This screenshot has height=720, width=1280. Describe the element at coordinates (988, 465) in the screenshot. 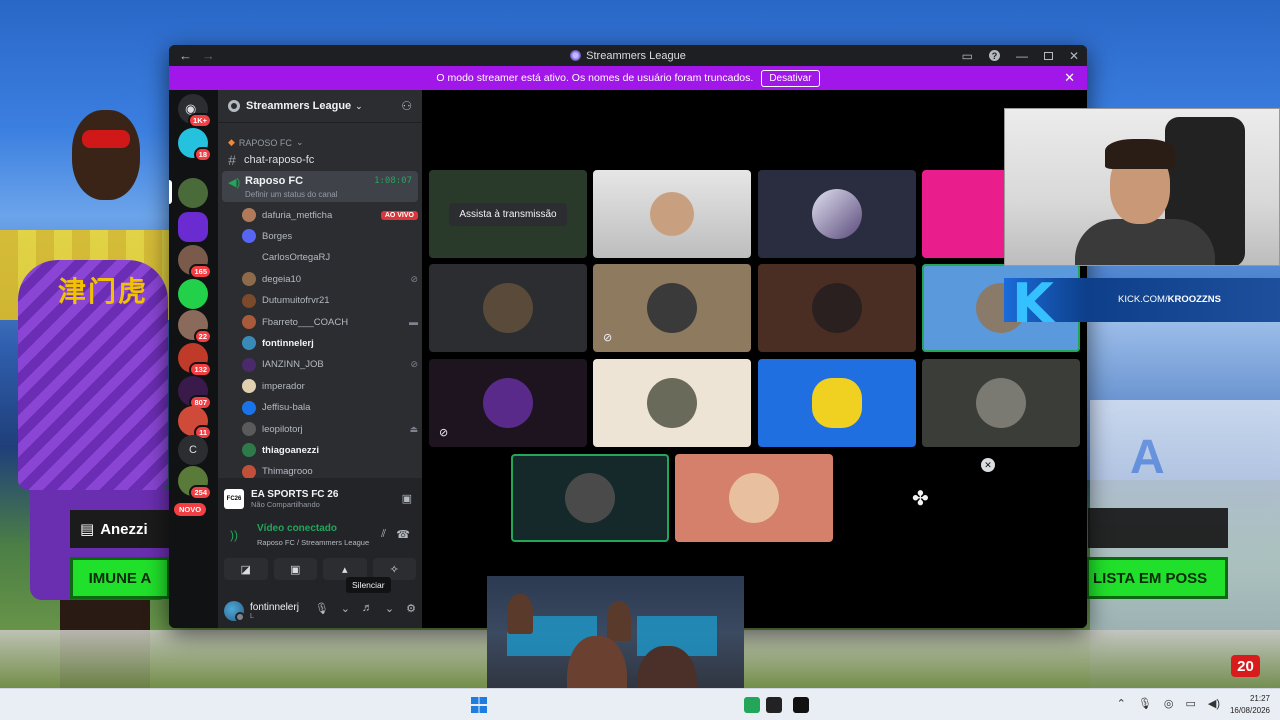

I see `close-activity-icon: ✕` at that location.